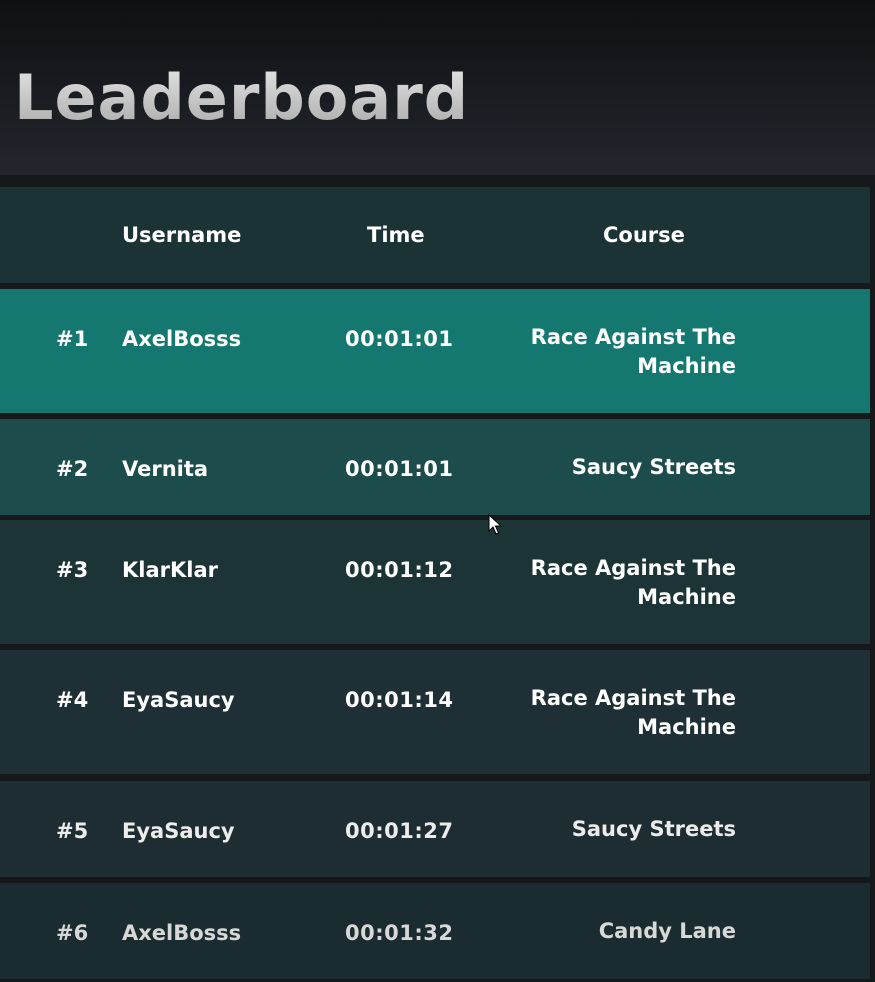  I want to click on table-row: #6 AxelBosss 00:01:32 Candy Lane, so click(435, 931).